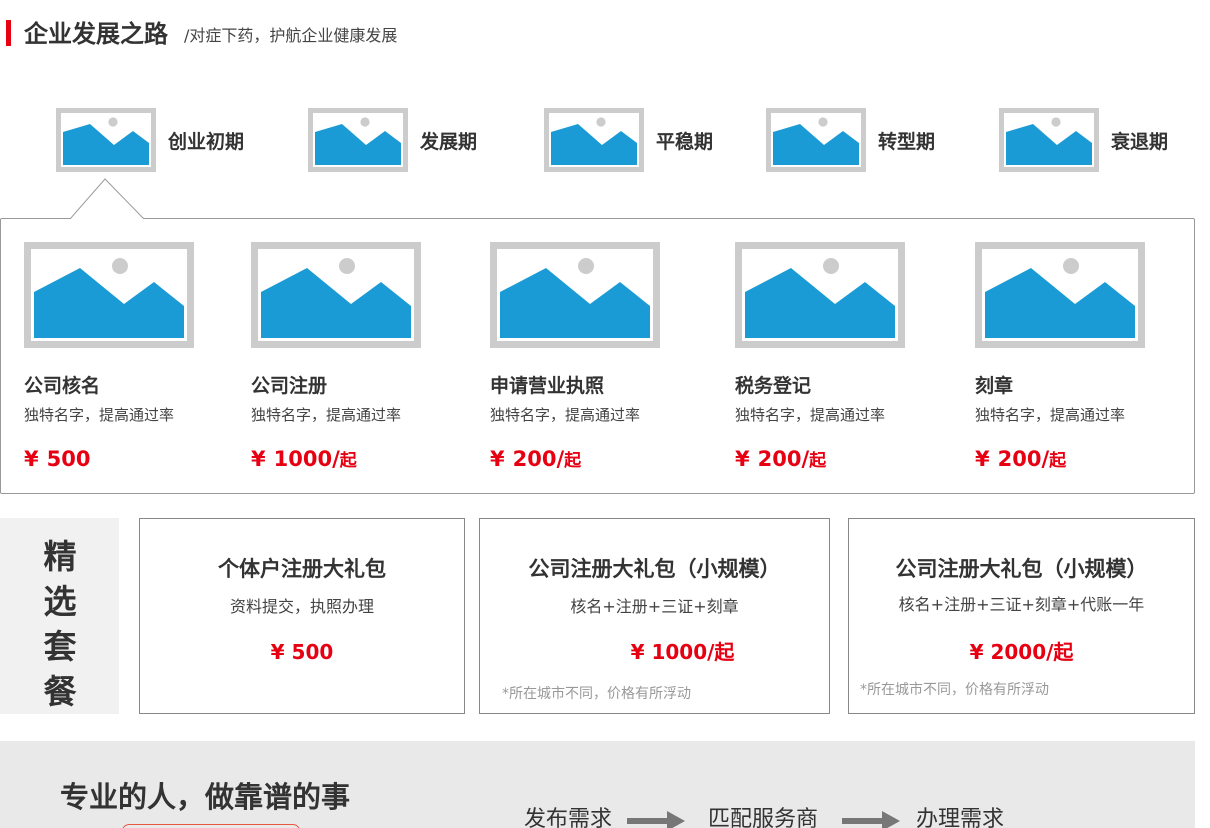 The image size is (1210, 828). I want to click on package-price: ¥ 1000/起, so click(682, 652).